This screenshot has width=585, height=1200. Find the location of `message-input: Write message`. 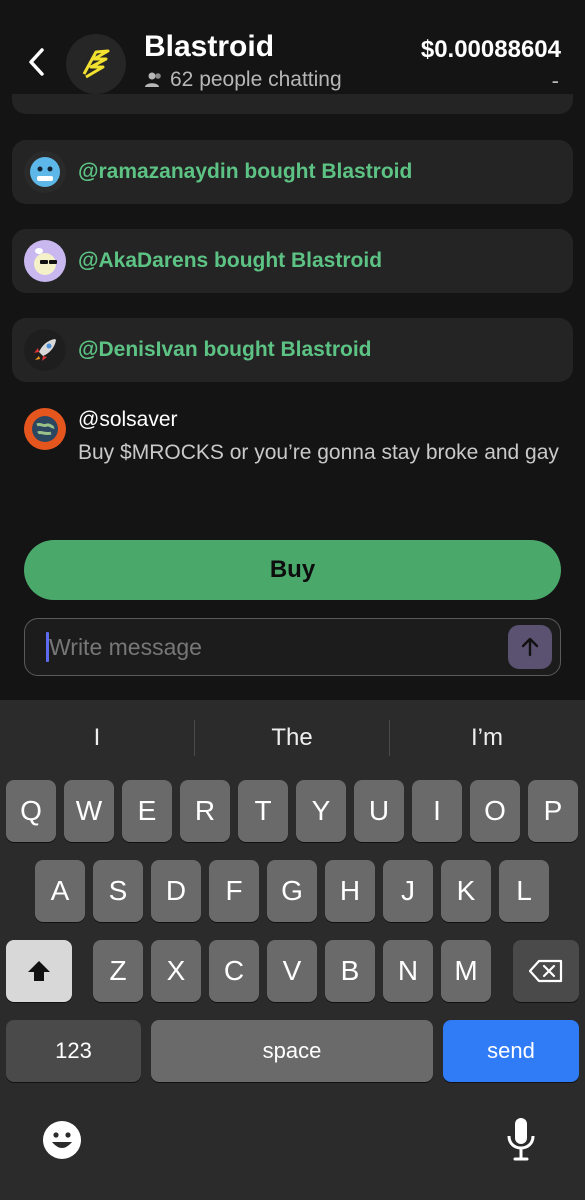

message-input: Write message is located at coordinates (292, 647).